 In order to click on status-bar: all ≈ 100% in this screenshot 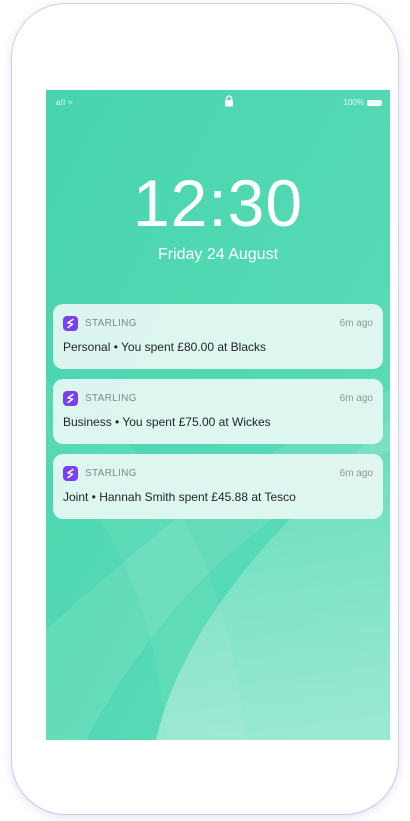, I will do `click(218, 101)`.